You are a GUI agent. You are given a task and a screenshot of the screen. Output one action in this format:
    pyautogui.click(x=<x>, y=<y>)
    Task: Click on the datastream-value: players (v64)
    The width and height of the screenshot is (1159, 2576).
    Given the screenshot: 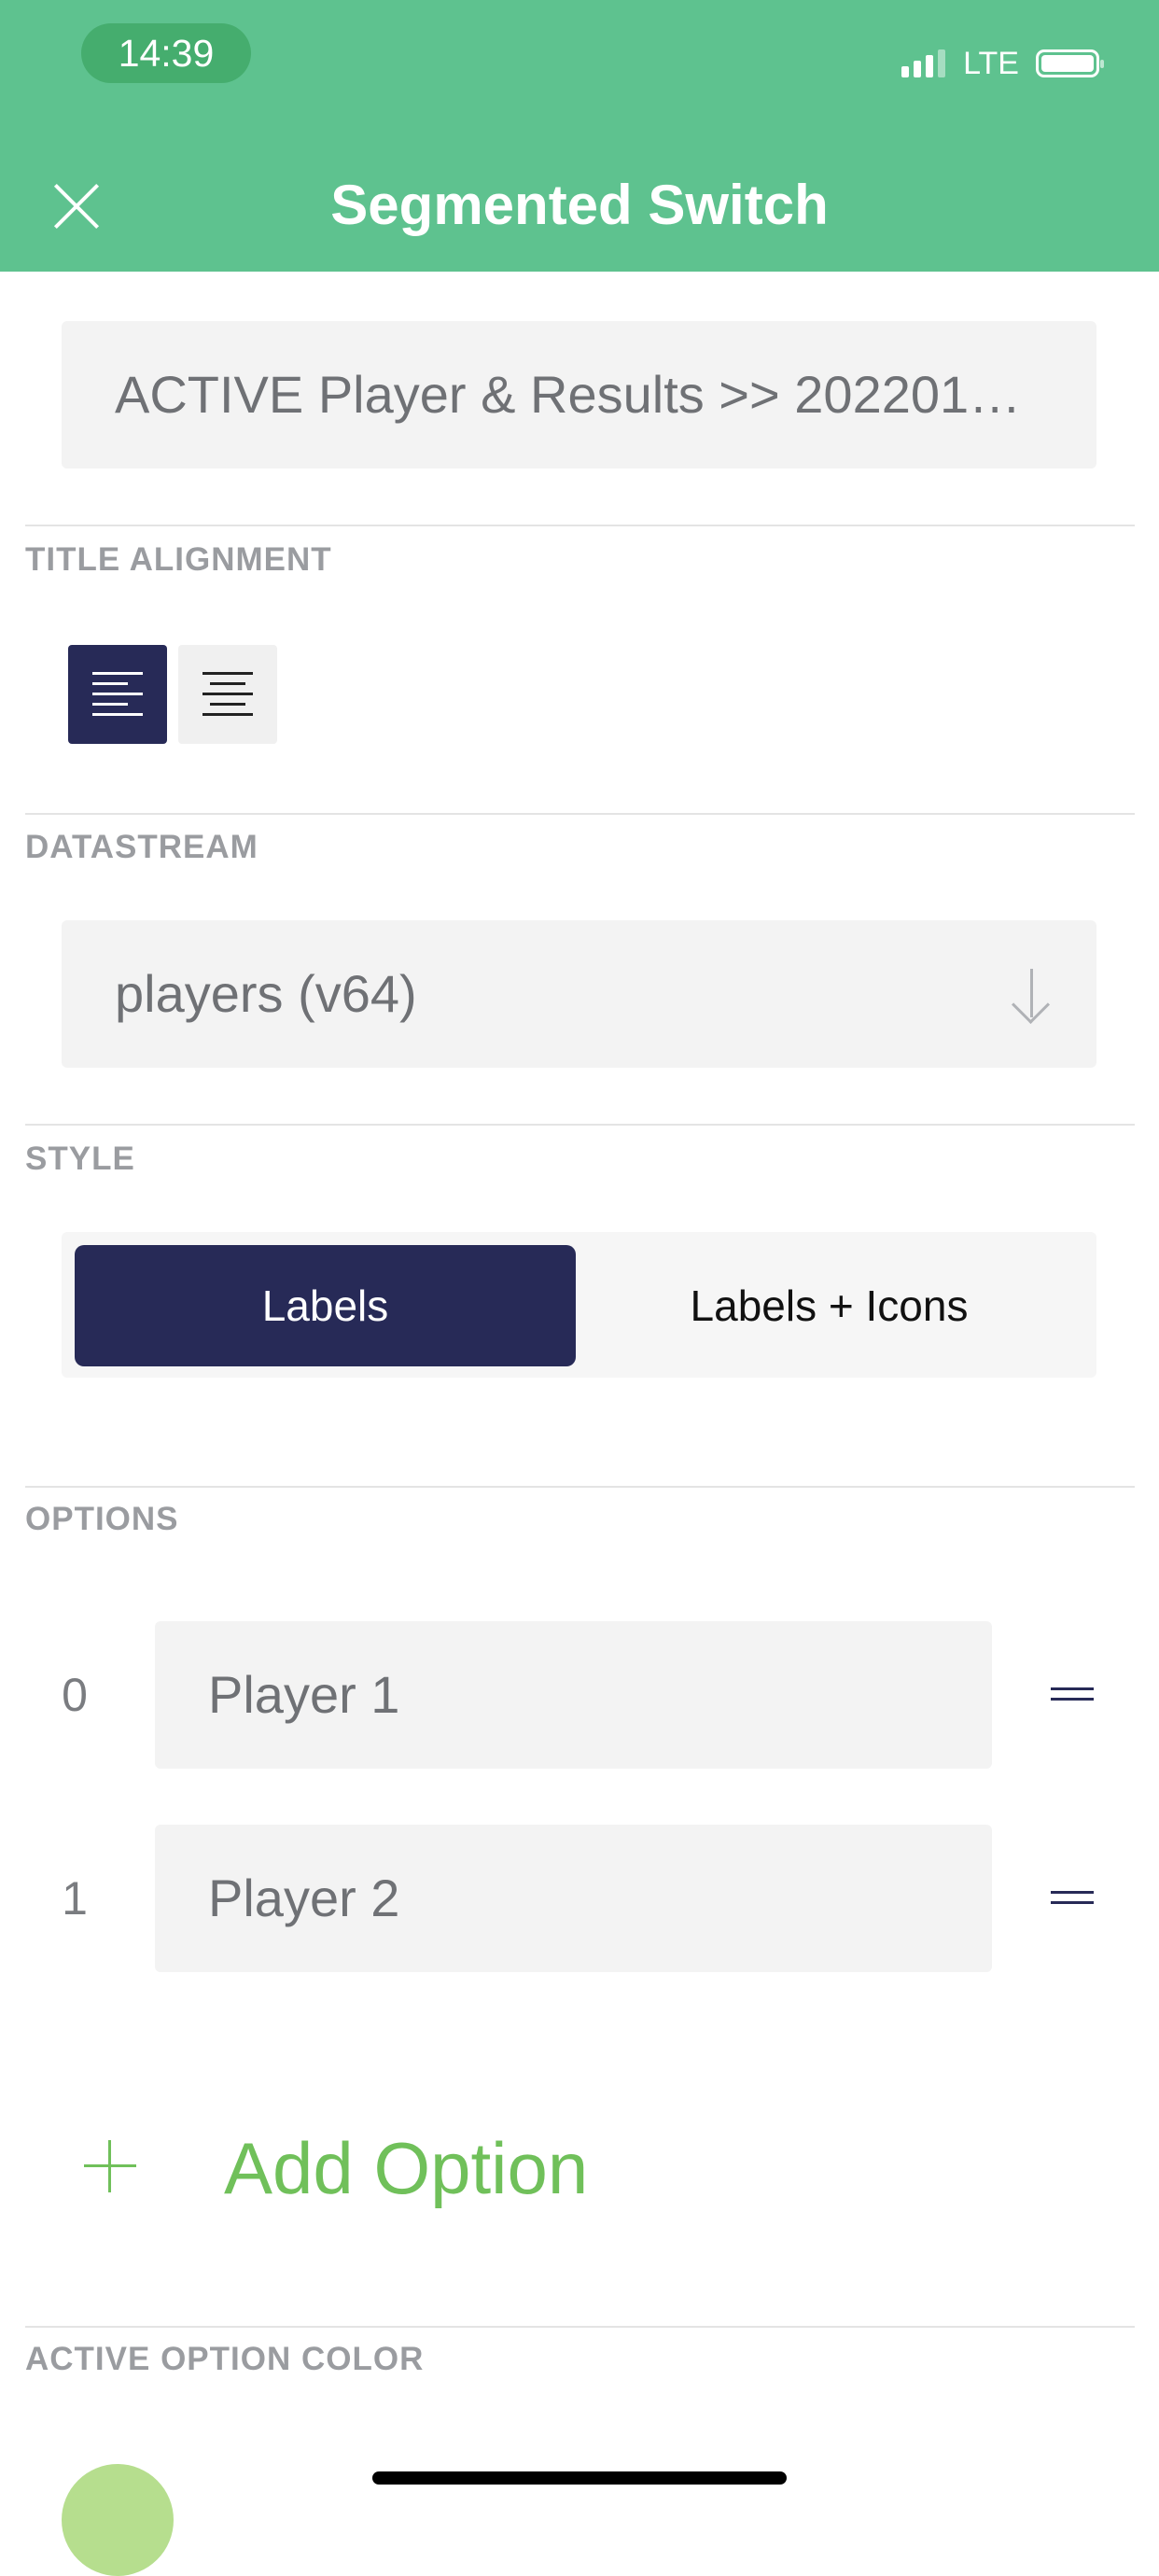 What is the action you would take?
    pyautogui.click(x=266, y=994)
    